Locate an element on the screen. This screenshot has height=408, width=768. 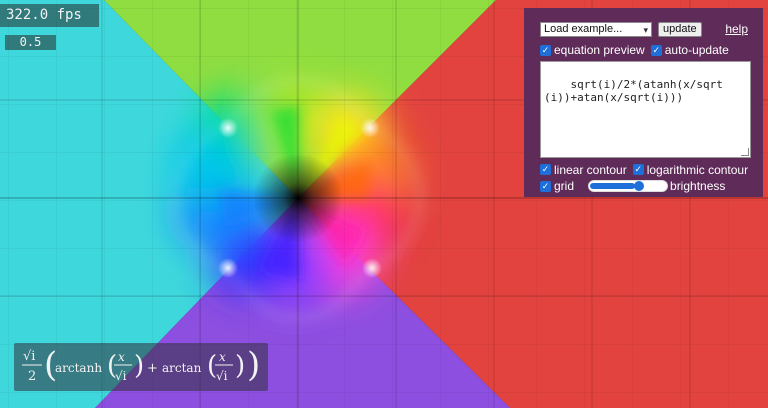
panel-toolbar: Load example... ▾ update help is located at coordinates (647, 29).